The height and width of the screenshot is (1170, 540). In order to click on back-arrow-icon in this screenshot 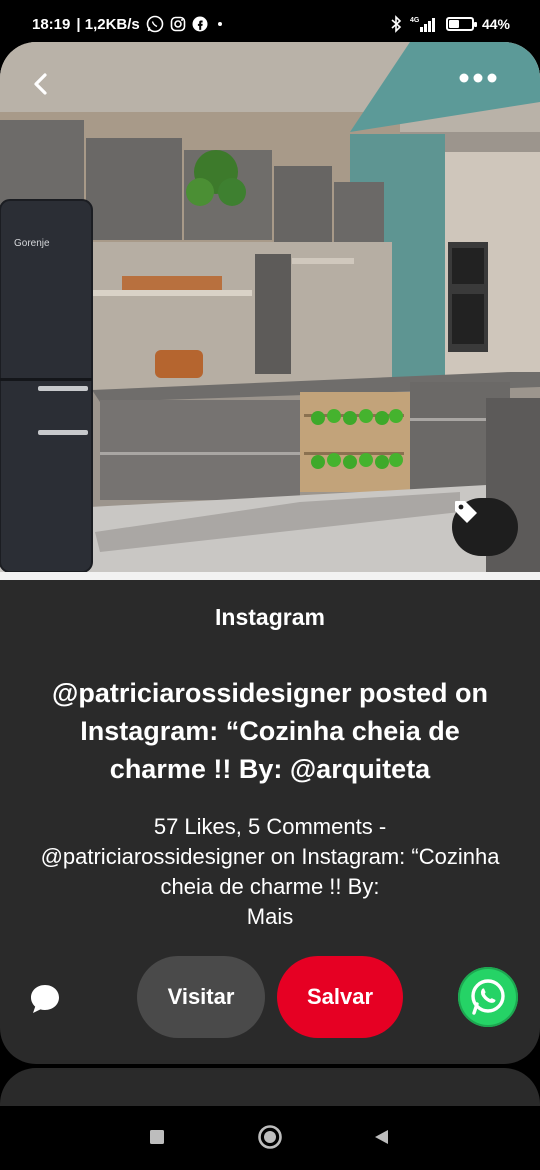, I will do `click(40, 84)`.